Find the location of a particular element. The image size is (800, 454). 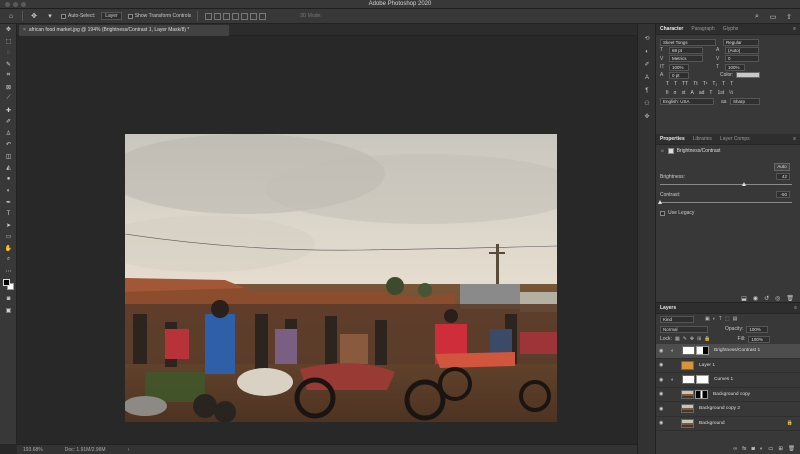

filter-type-icon: T is located at coordinates (720, 319).